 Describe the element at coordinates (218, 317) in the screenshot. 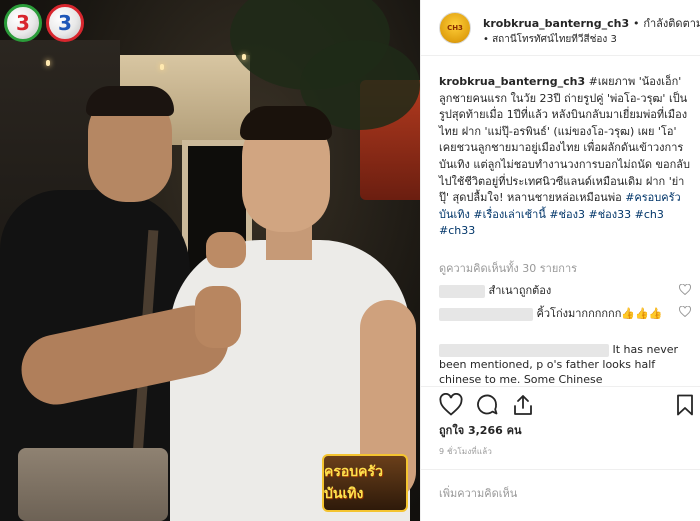

I see `thumbs-up-hand` at that location.